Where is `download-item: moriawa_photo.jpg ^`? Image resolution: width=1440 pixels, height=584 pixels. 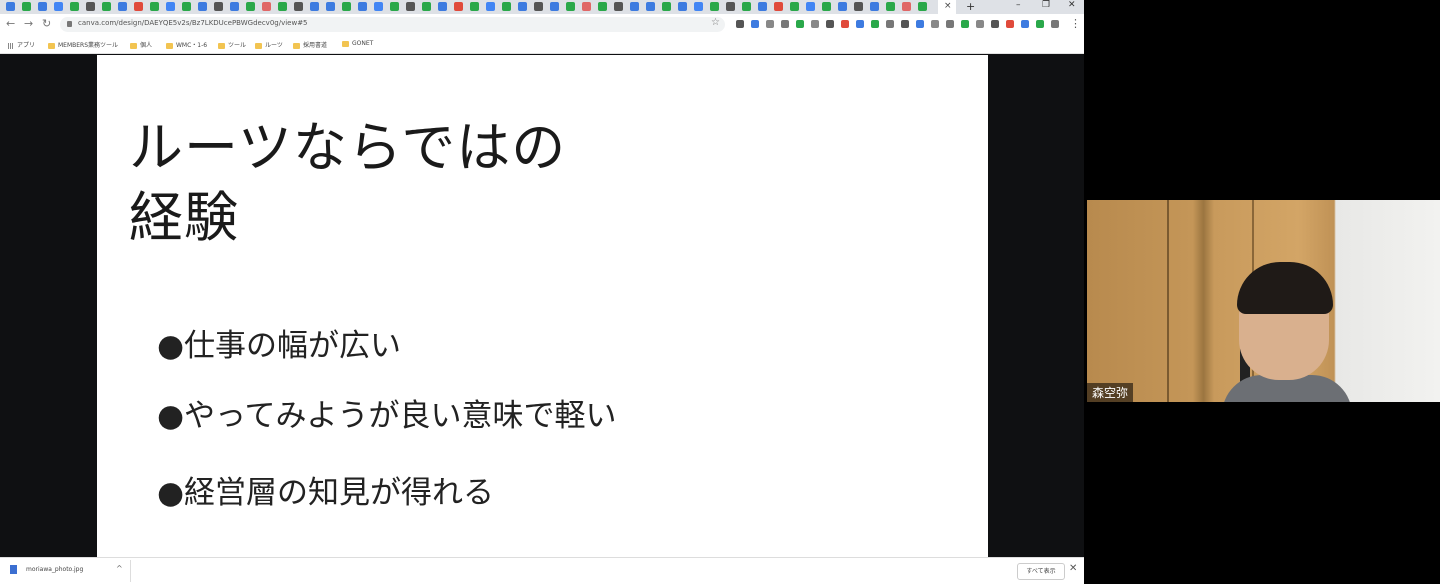
download-item: moriawa_photo.jpg ^ is located at coordinates (68, 571).